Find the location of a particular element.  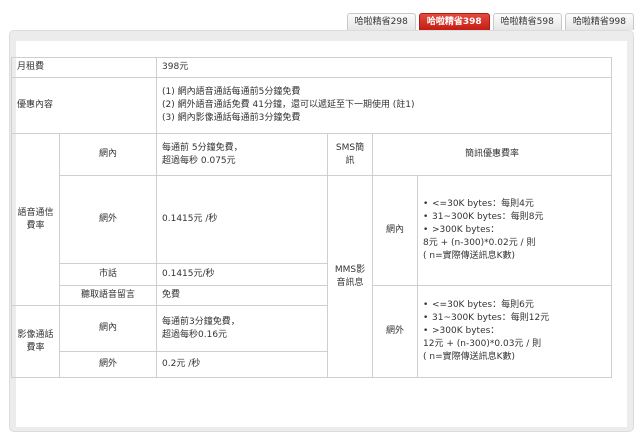

video-onnet-line-1: 每通前3分鐘免費， is located at coordinates (201, 321).